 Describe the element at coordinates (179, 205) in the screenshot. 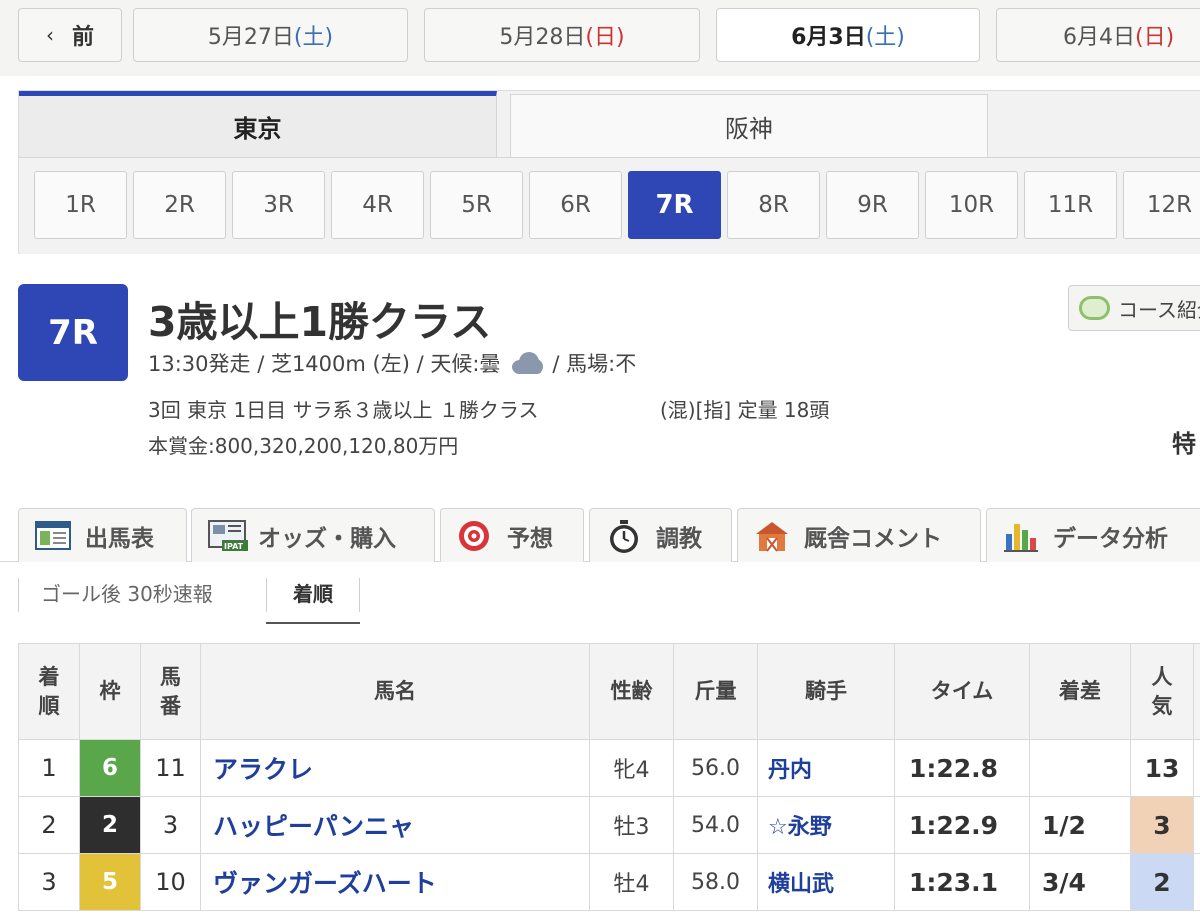

I see `race-button-2r: 2R` at that location.